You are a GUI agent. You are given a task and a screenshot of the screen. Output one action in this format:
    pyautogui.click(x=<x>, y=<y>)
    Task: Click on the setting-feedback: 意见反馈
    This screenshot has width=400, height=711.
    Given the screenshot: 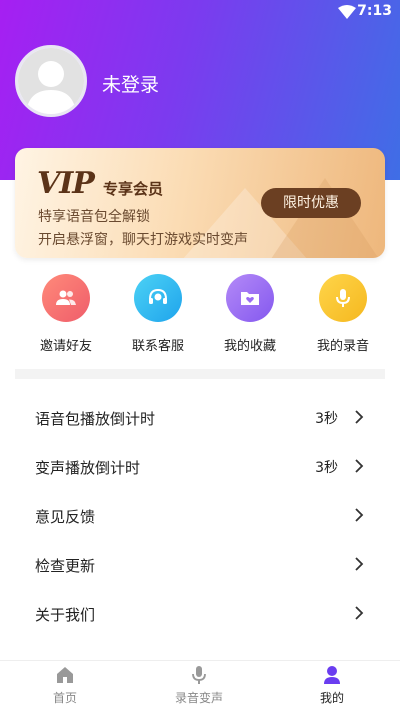 What is the action you would take?
    pyautogui.click(x=200, y=516)
    